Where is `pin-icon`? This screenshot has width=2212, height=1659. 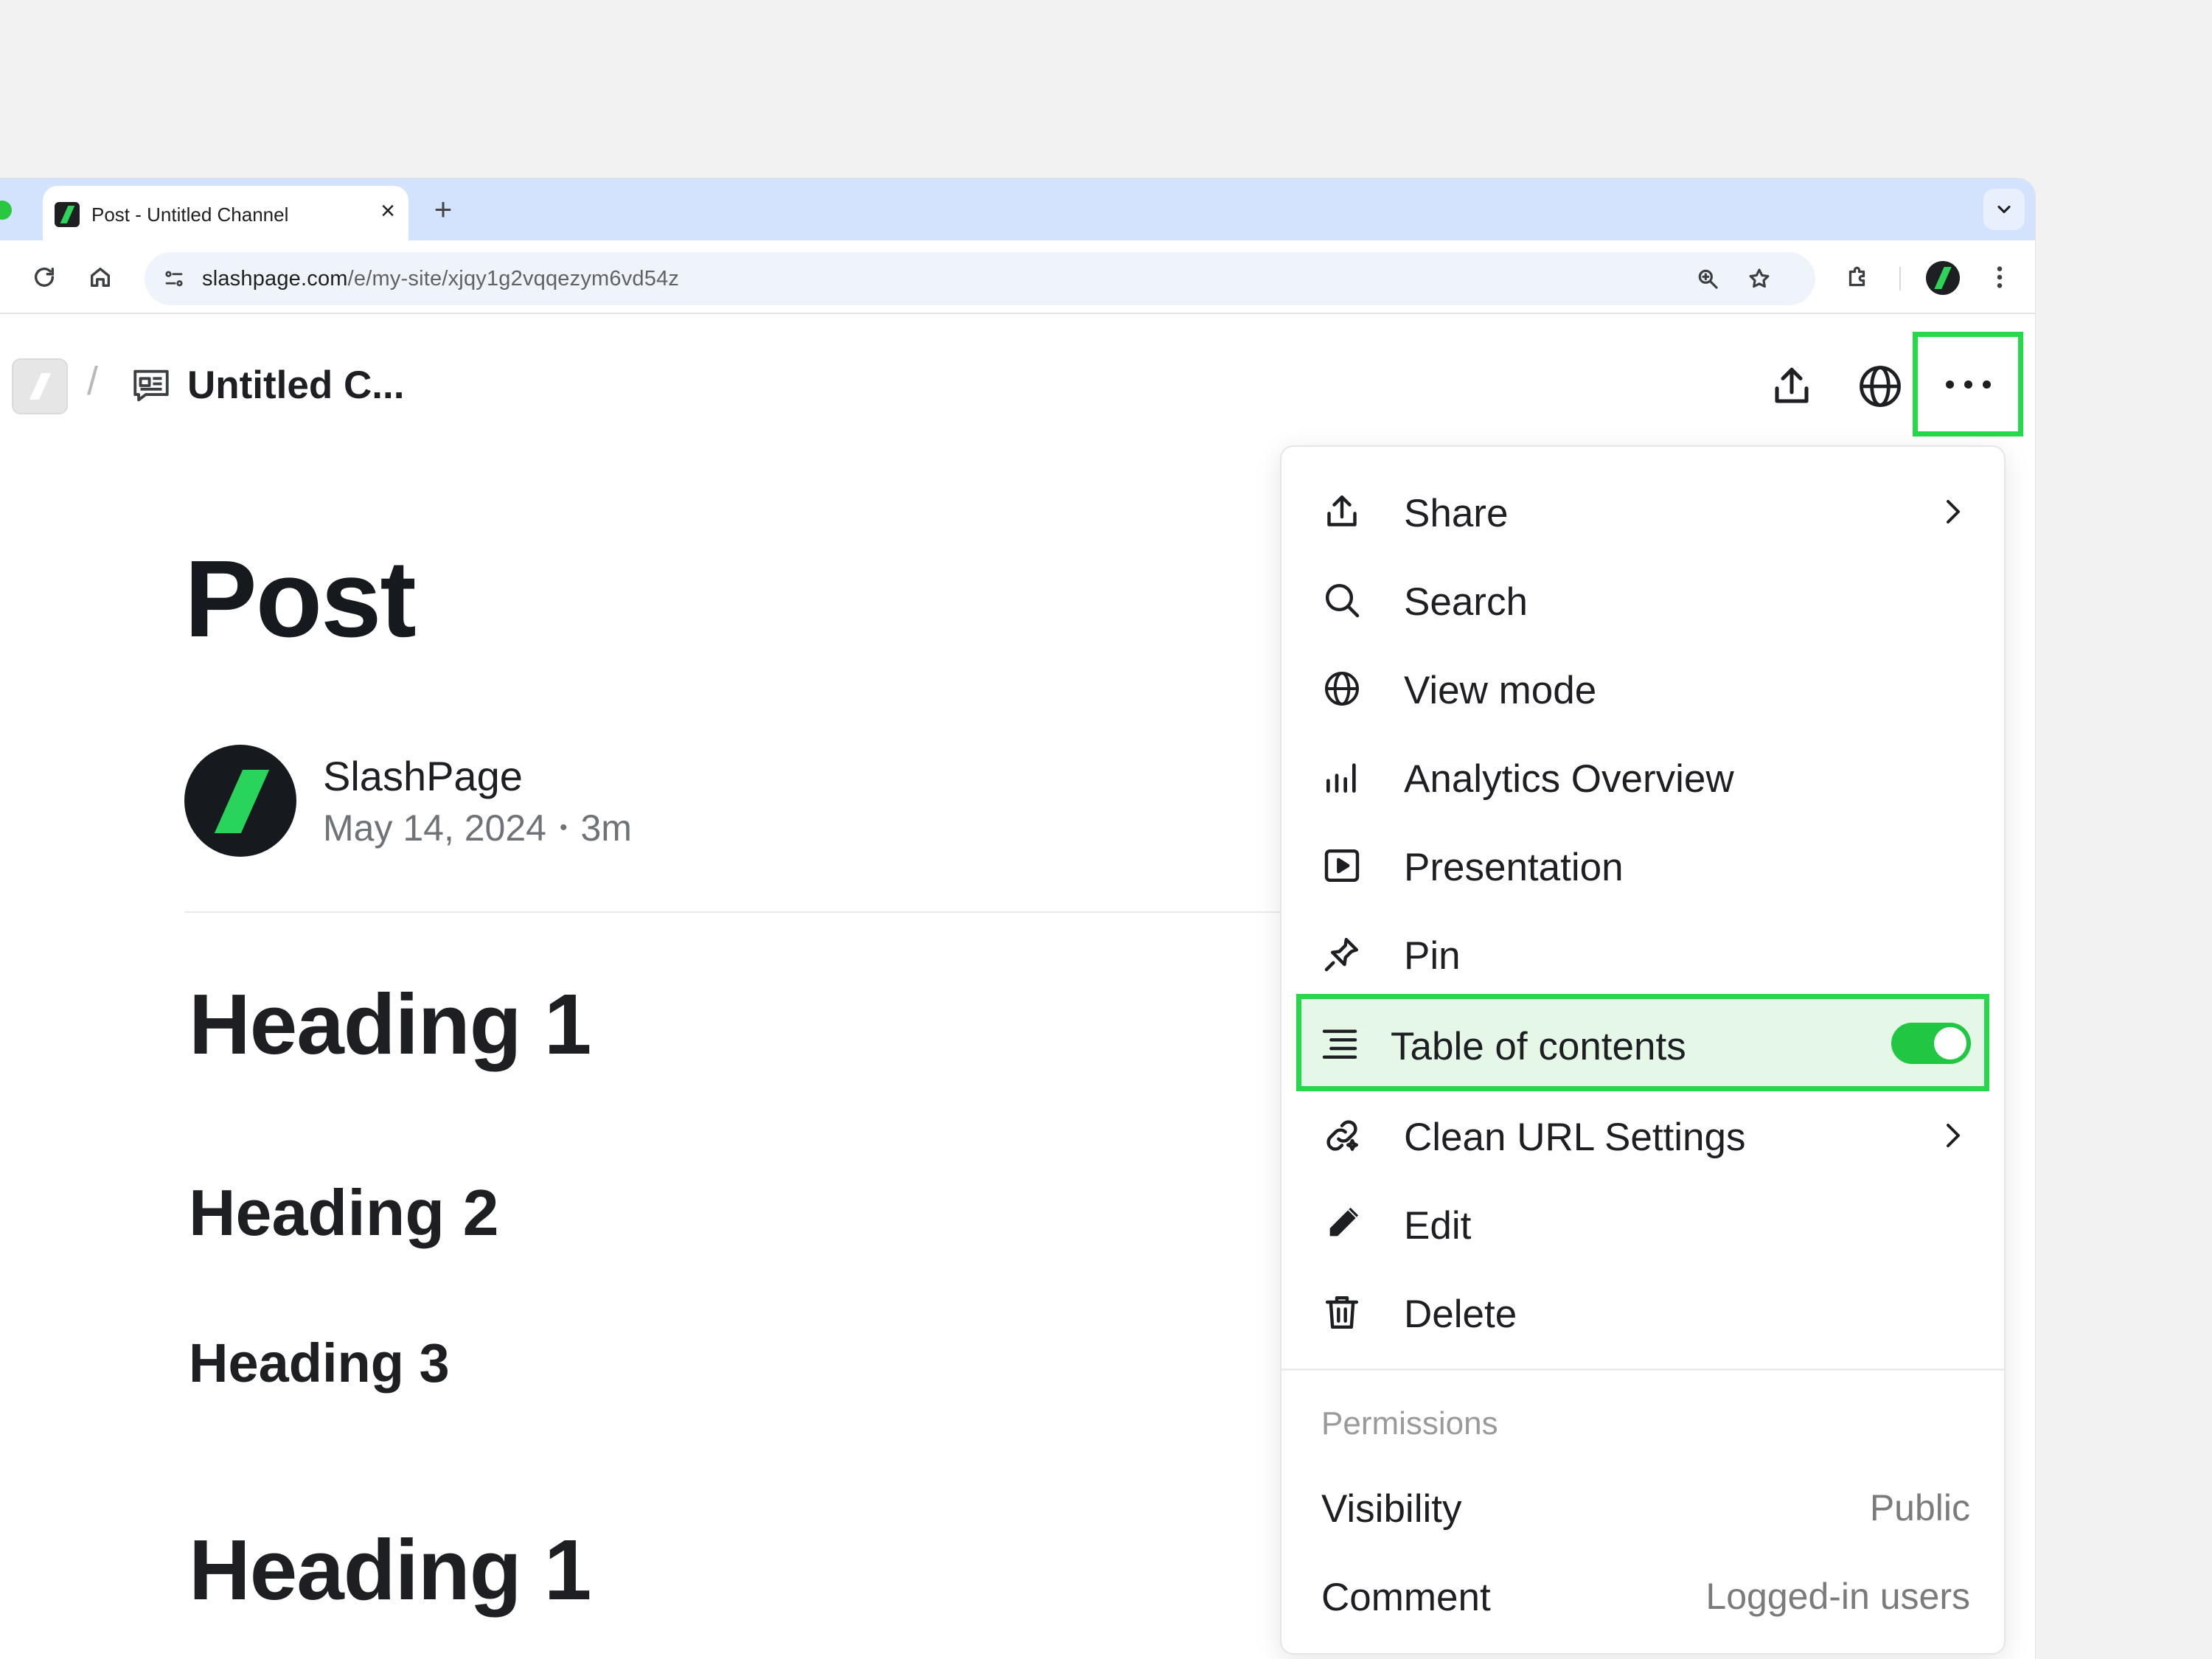
pin-icon is located at coordinates (1342, 954).